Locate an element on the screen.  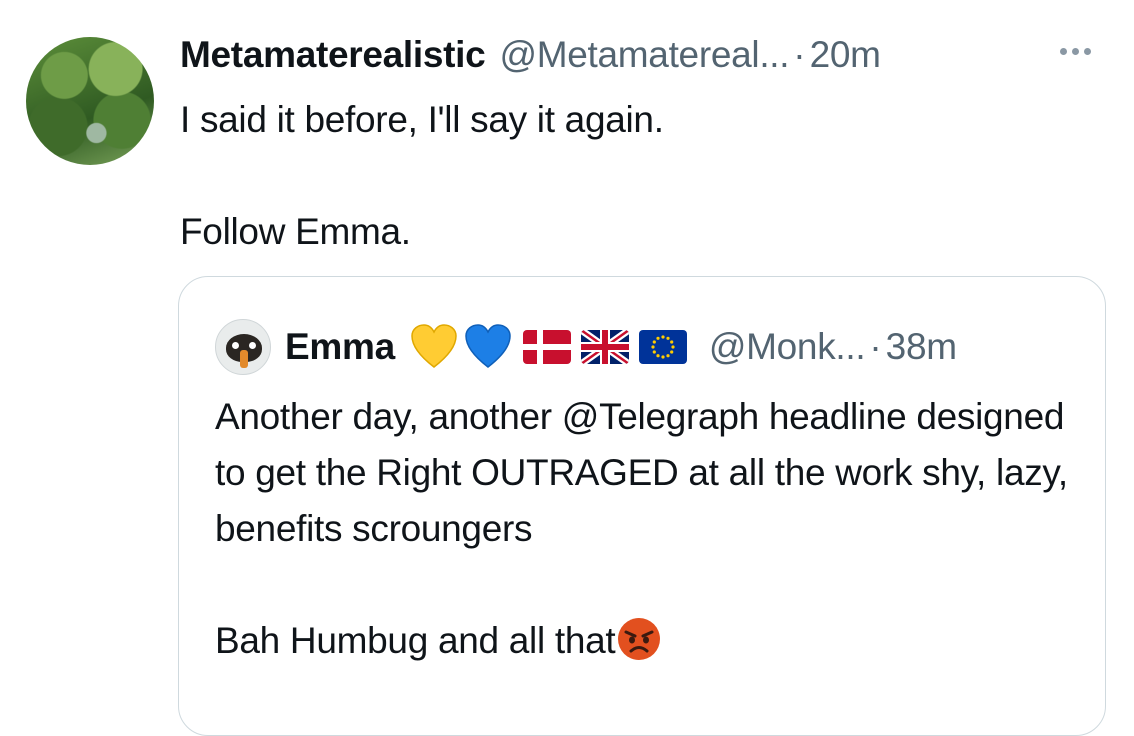
quoted-tweet-header: Emma @Monk... · 38m is located at coordinates (586, 347).